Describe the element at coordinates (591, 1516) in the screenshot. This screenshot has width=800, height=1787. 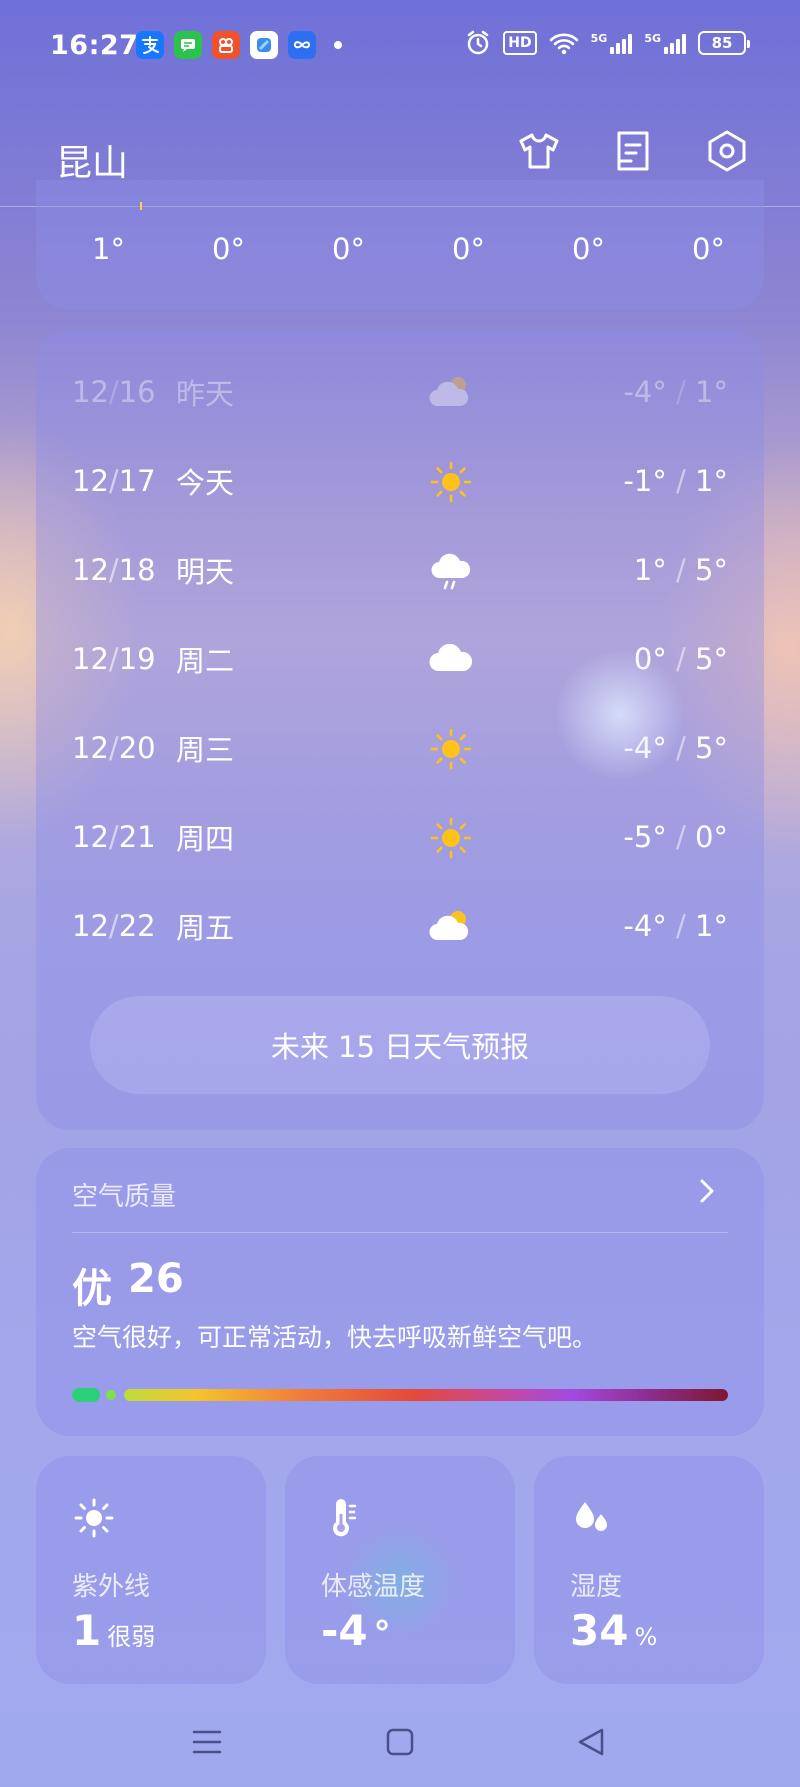
I see `water-drops-icon` at that location.